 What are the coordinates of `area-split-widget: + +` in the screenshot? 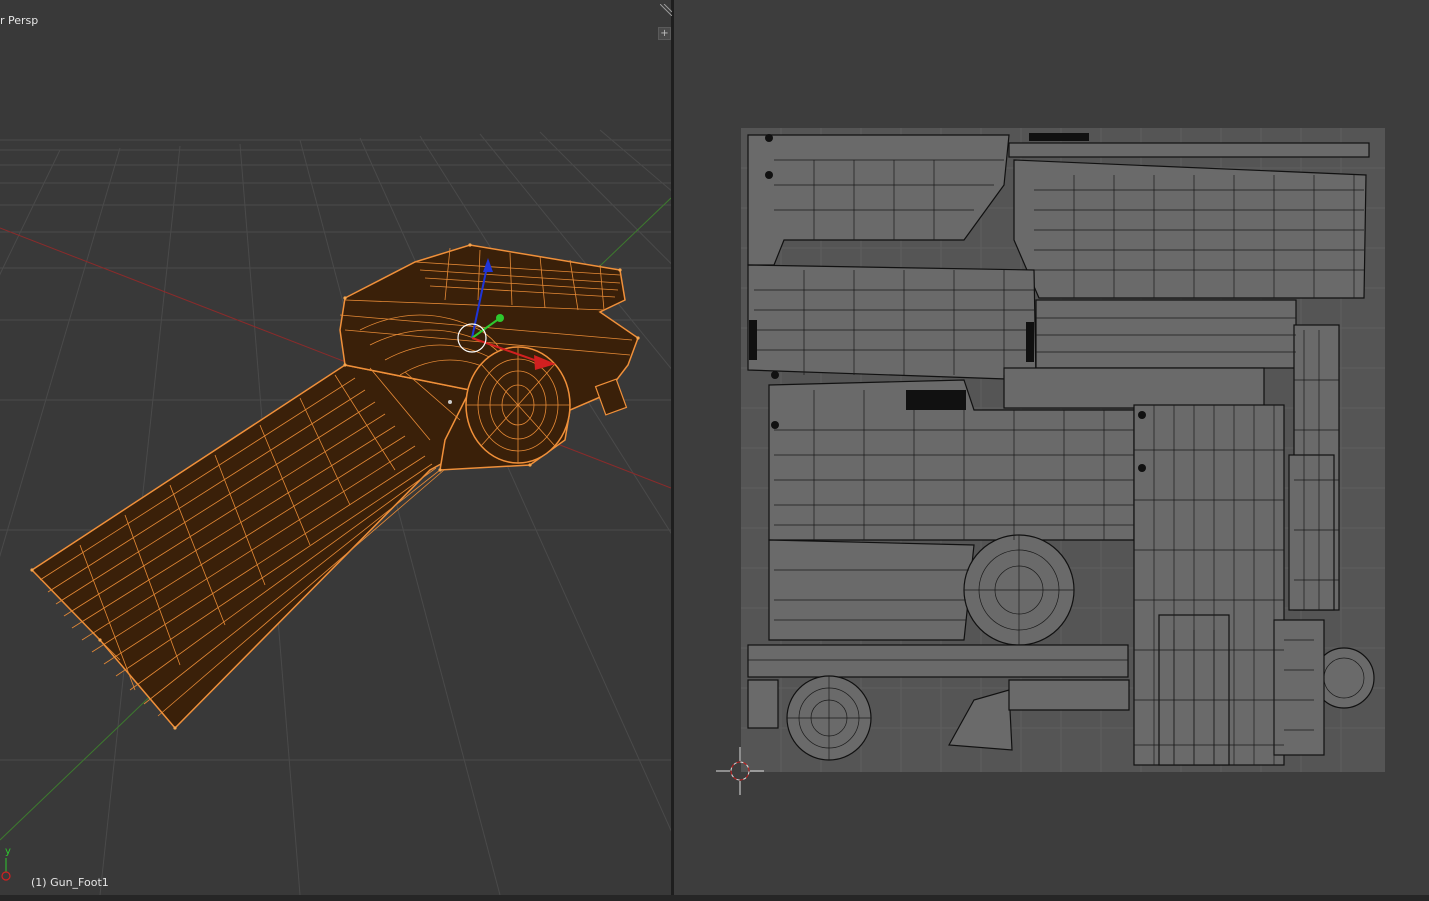 It's located at (664, 33).